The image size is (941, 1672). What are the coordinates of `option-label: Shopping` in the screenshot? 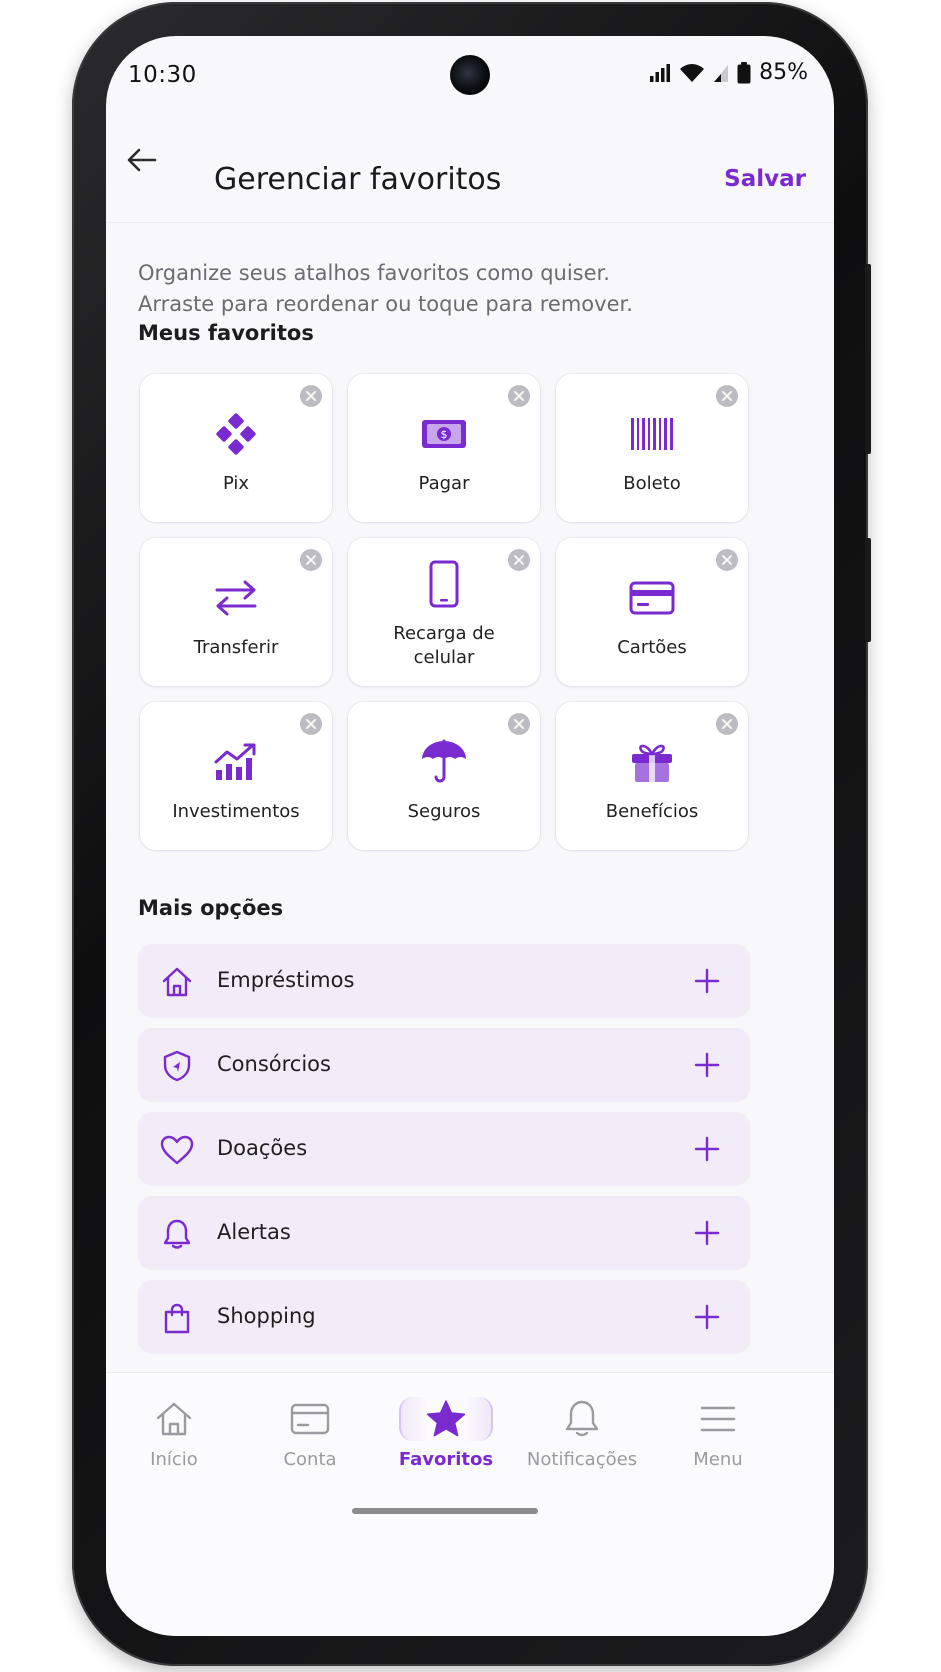 It's located at (266, 1316).